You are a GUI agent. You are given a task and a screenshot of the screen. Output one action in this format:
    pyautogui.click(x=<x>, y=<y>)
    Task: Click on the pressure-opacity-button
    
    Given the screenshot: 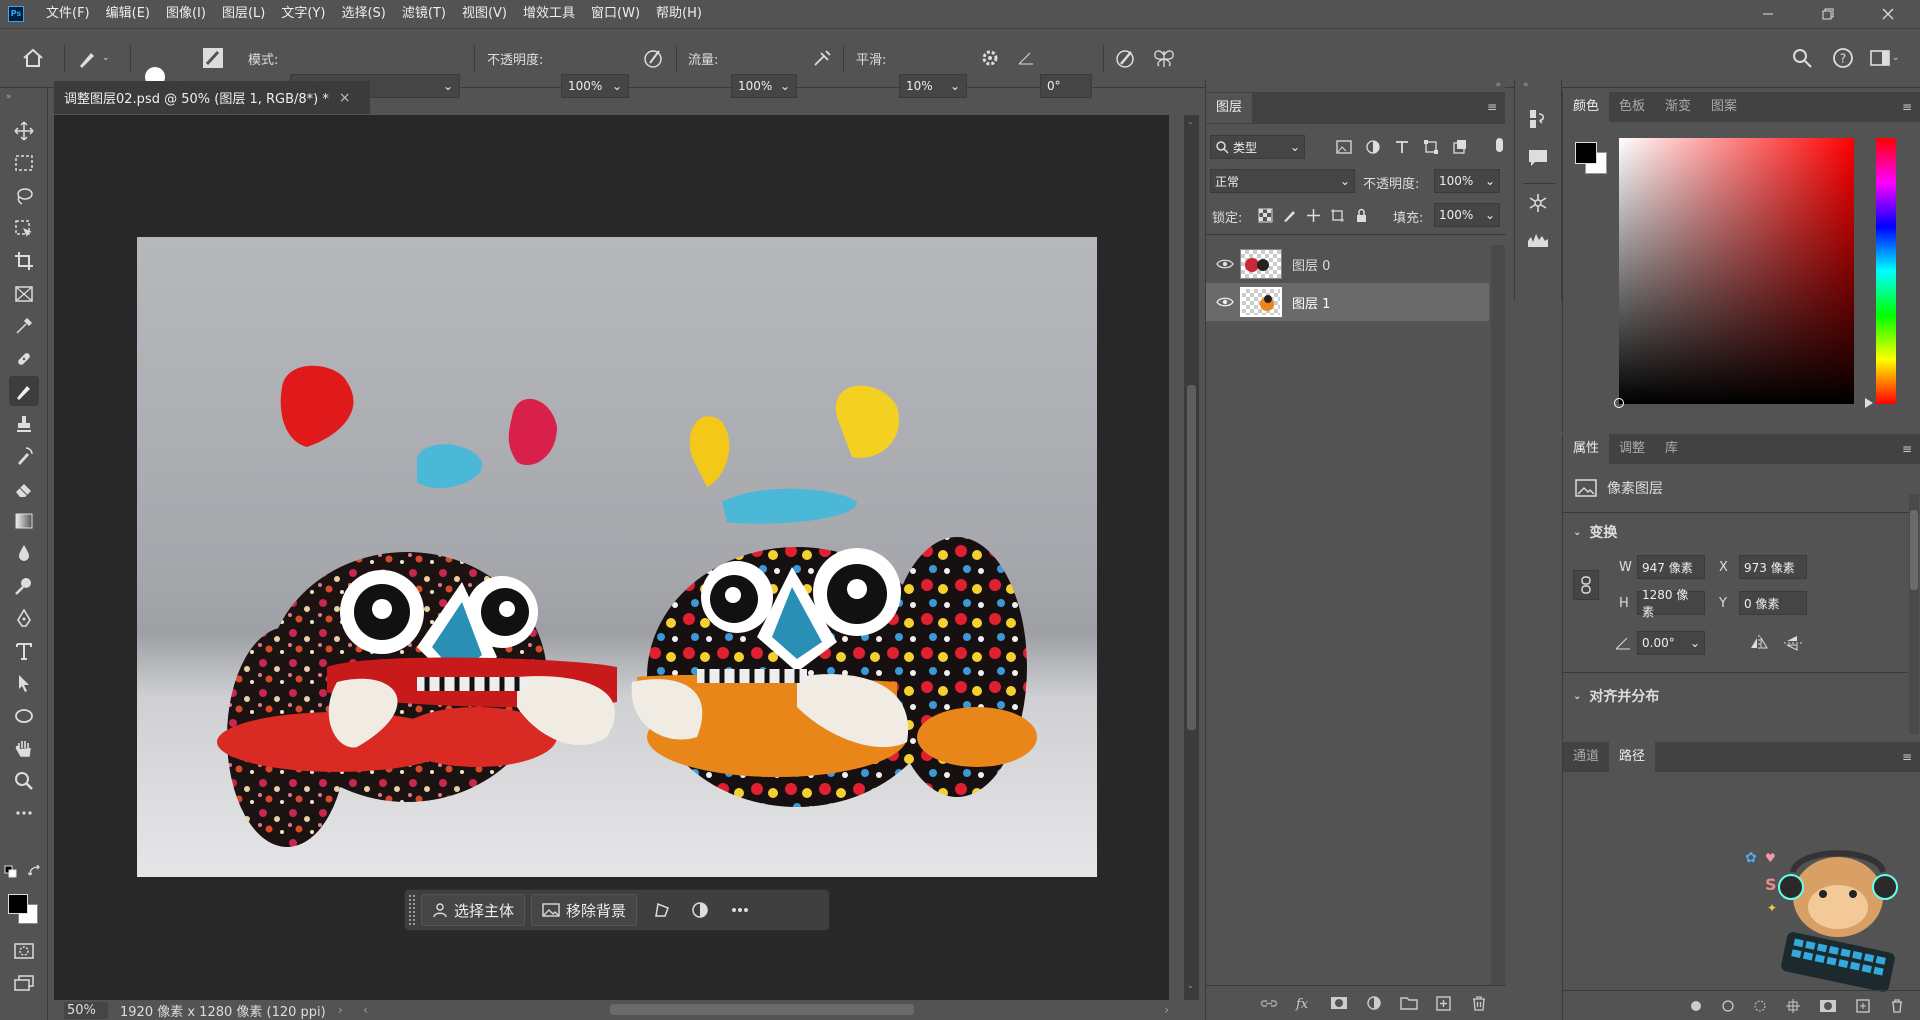 What is the action you would take?
    pyautogui.click(x=653, y=58)
    